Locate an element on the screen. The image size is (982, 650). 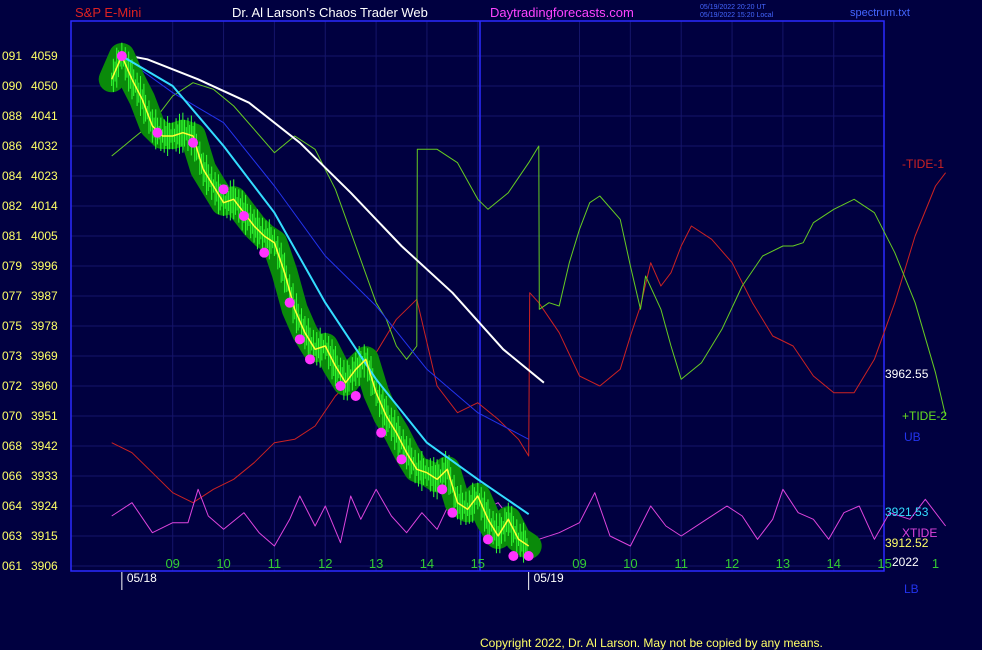
y-tick-price: 3978 is located at coordinates (44, 326).